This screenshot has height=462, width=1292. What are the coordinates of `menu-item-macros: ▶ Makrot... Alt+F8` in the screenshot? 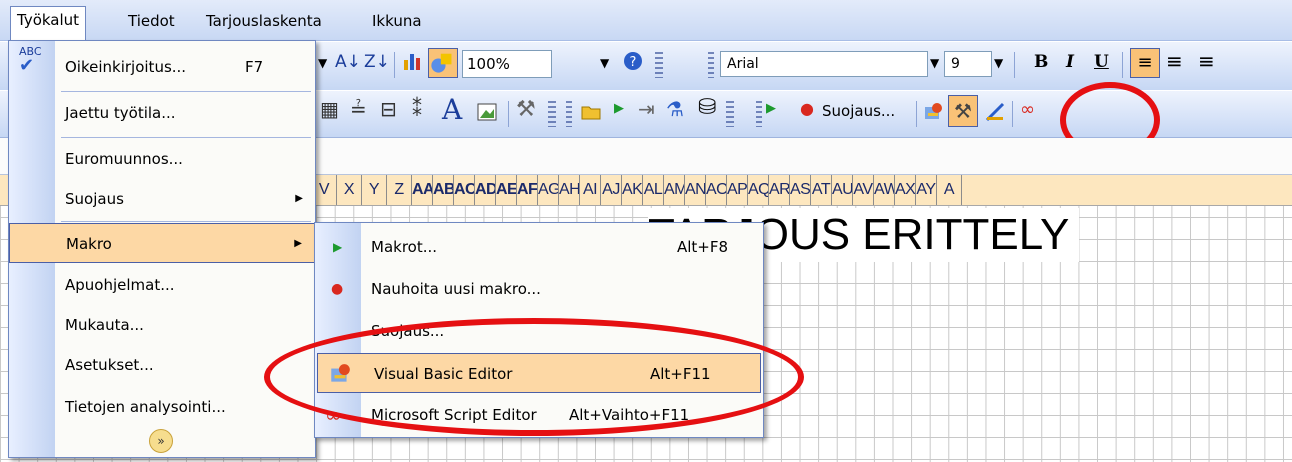 It's located at (539, 247).